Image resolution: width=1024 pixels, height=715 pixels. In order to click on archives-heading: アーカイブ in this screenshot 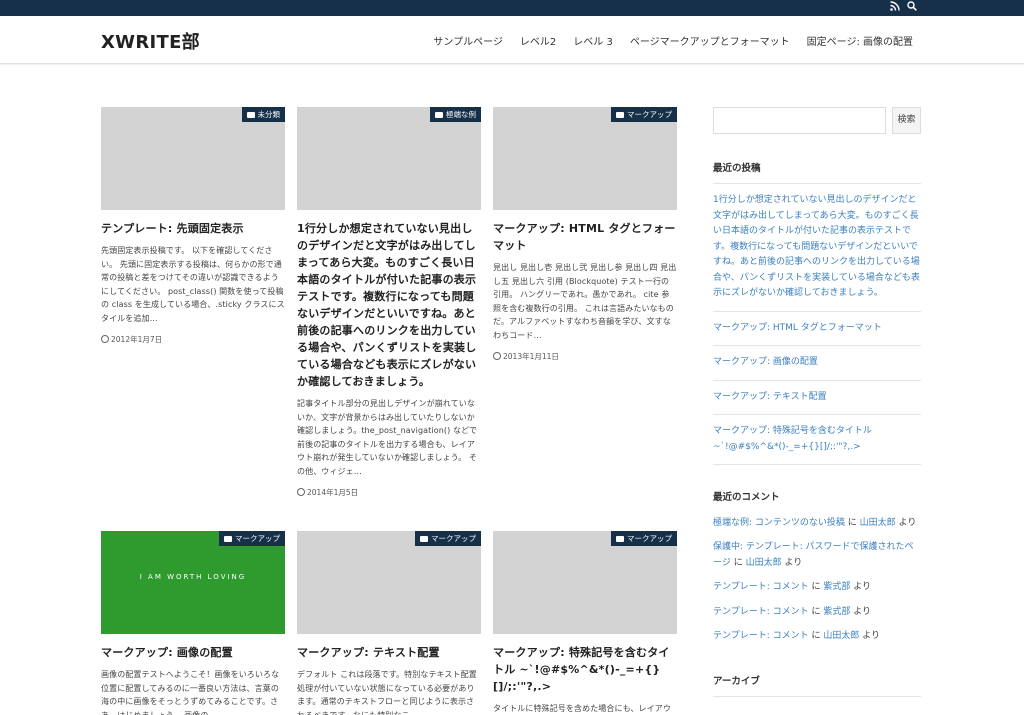, I will do `click(817, 685)`.